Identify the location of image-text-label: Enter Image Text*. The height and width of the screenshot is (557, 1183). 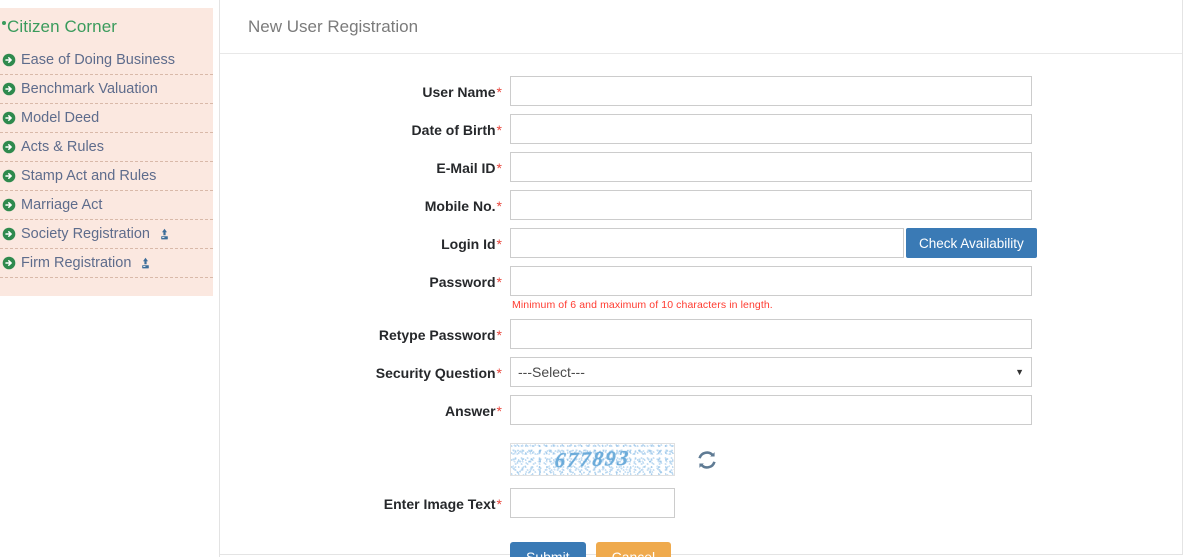
(365, 500).